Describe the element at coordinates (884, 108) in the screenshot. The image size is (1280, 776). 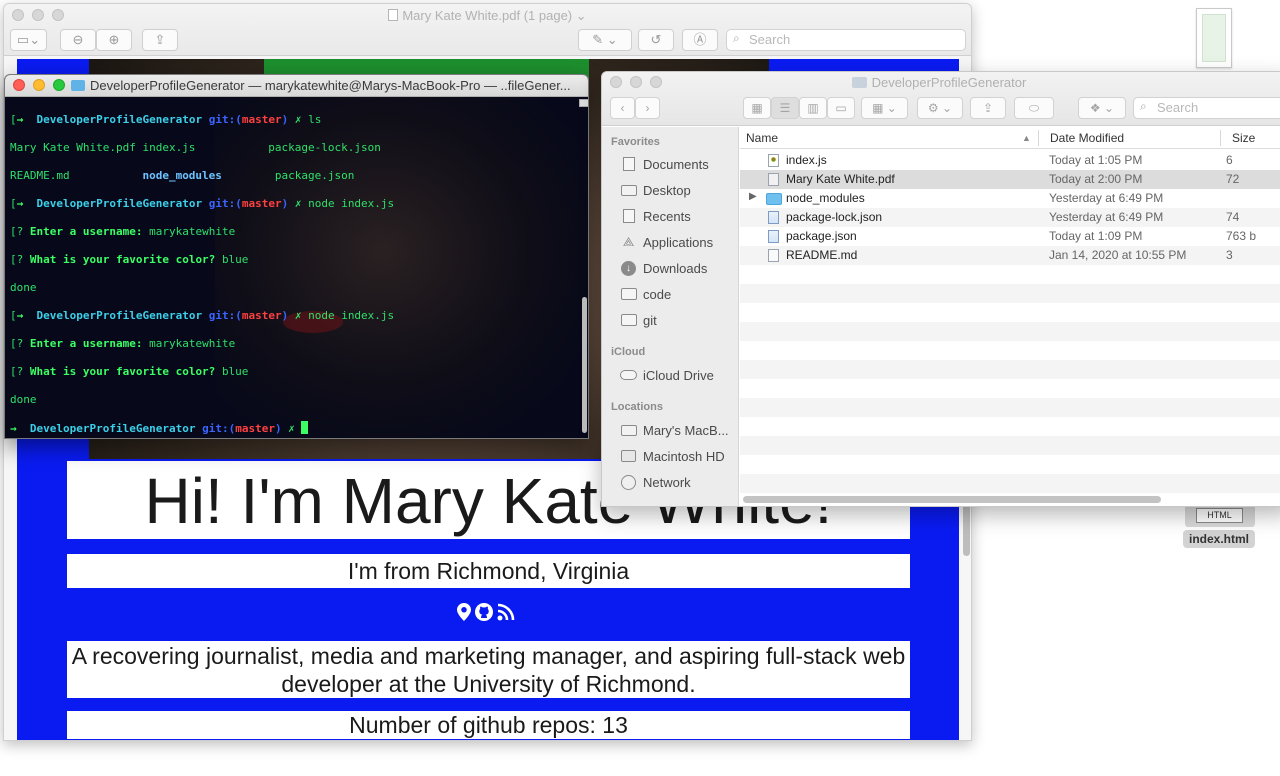
I see `group-button: ▦ ⌄` at that location.